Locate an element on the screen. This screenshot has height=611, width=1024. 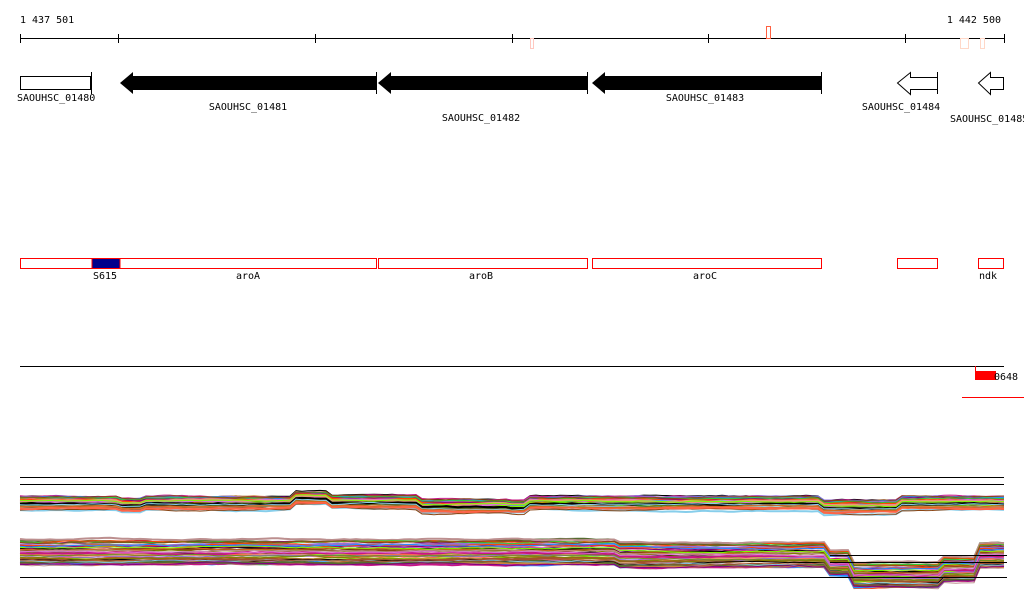
feature-label: 0648 is located at coordinates (1006, 377).